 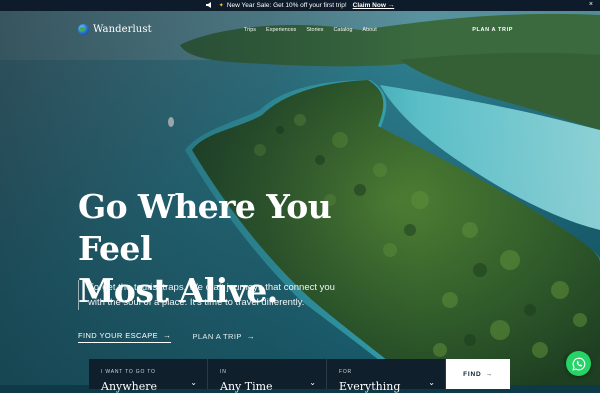 I want to click on plan-trip-link: PLAN A TRIP →, so click(x=223, y=337).